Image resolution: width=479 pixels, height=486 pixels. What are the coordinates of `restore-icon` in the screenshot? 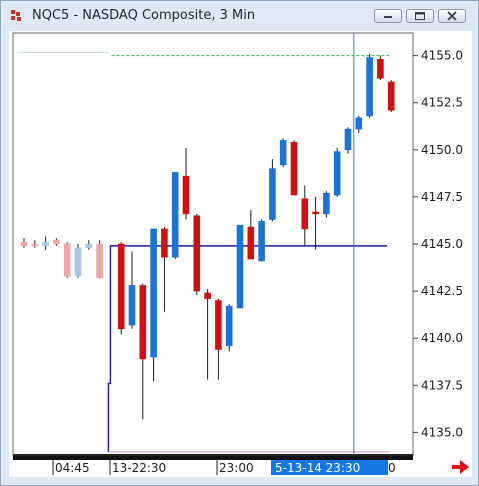 It's located at (420, 16).